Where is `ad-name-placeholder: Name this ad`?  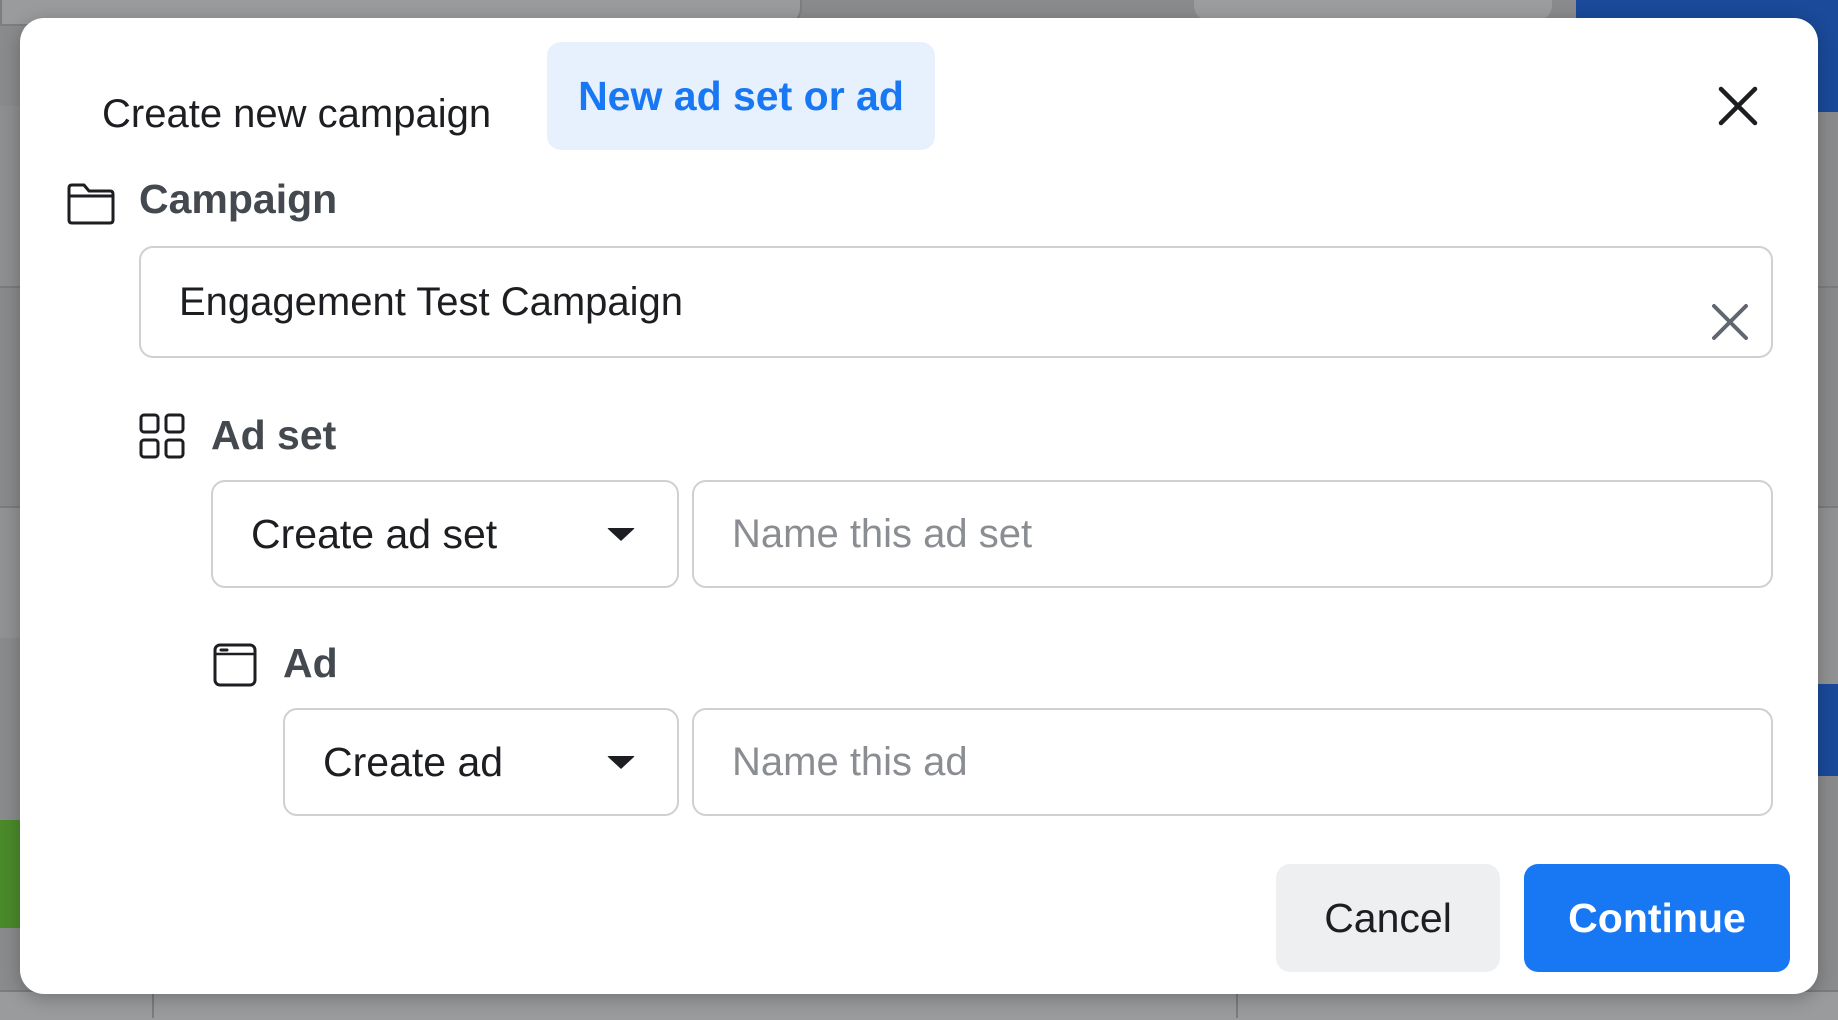 ad-name-placeholder: Name this ad is located at coordinates (850, 761).